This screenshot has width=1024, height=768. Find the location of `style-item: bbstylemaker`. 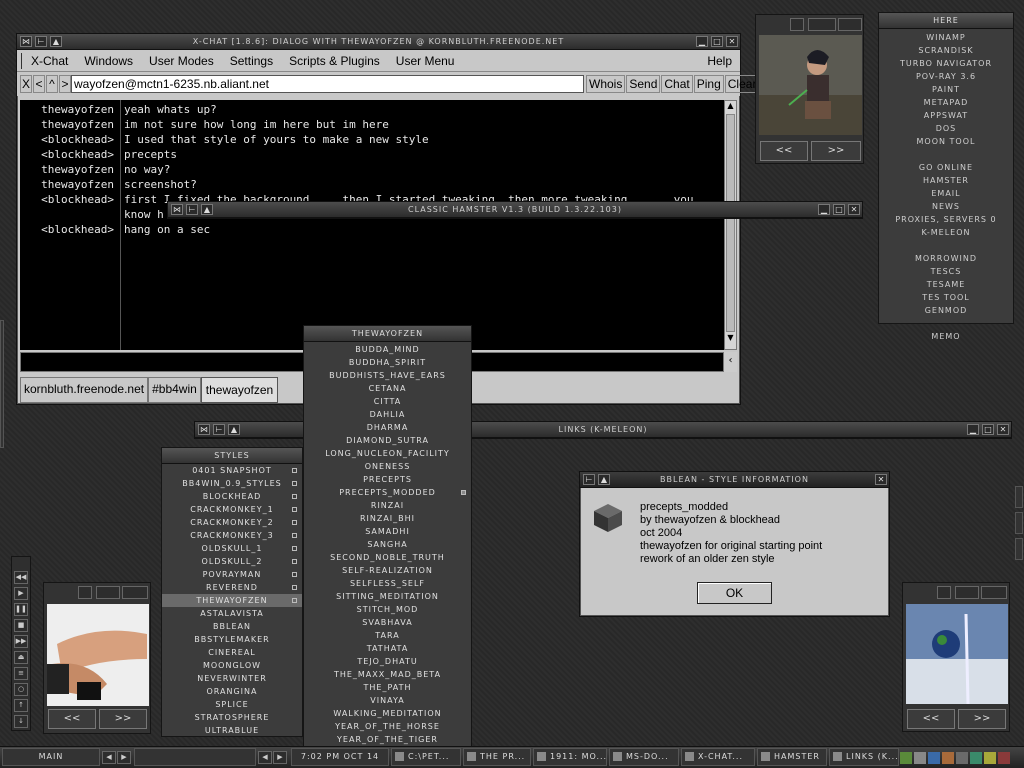

style-item: bbstylemaker is located at coordinates (232, 639).